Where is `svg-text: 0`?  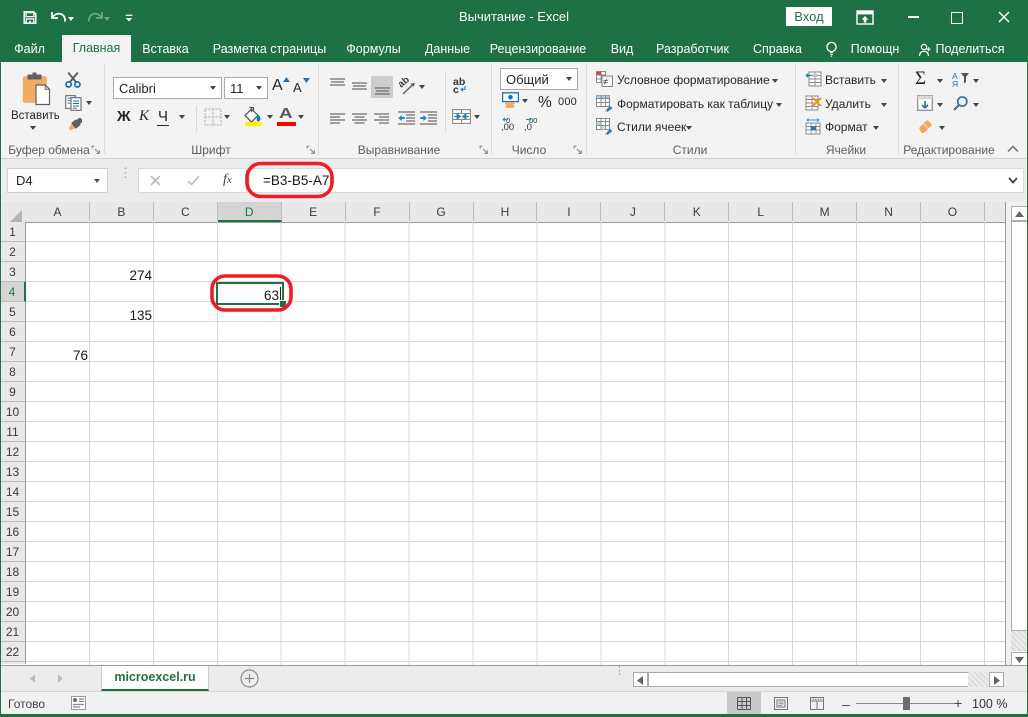 svg-text: 0 is located at coordinates (508, 120).